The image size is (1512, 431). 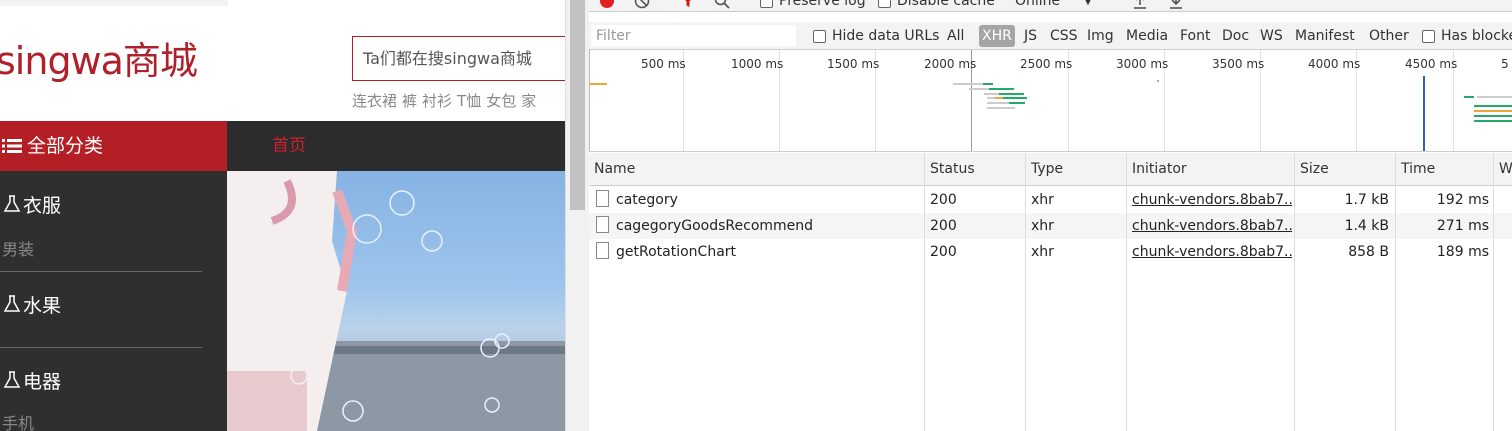 What do you see at coordinates (607, 6) in the screenshot?
I see `record-button` at bounding box center [607, 6].